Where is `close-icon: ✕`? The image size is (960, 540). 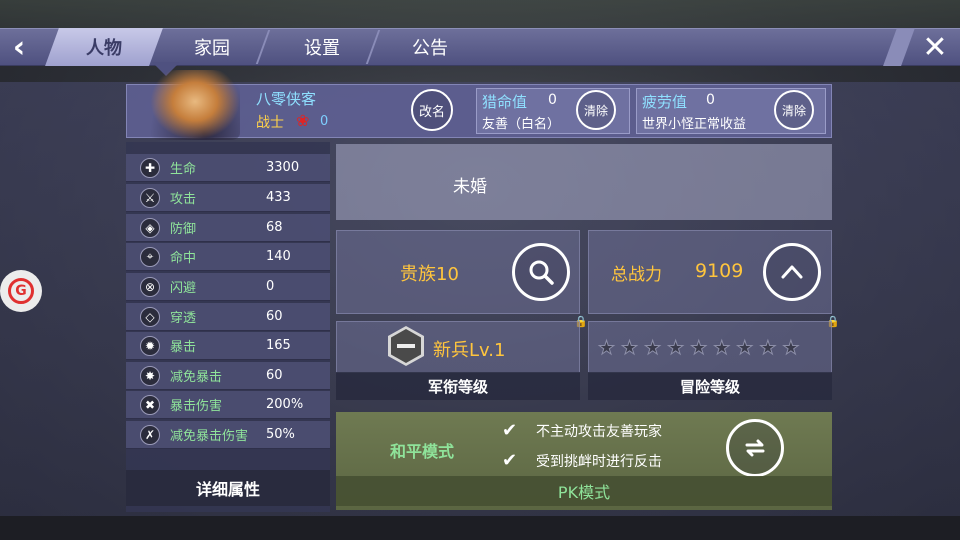
close-icon: ✕ is located at coordinates (935, 47).